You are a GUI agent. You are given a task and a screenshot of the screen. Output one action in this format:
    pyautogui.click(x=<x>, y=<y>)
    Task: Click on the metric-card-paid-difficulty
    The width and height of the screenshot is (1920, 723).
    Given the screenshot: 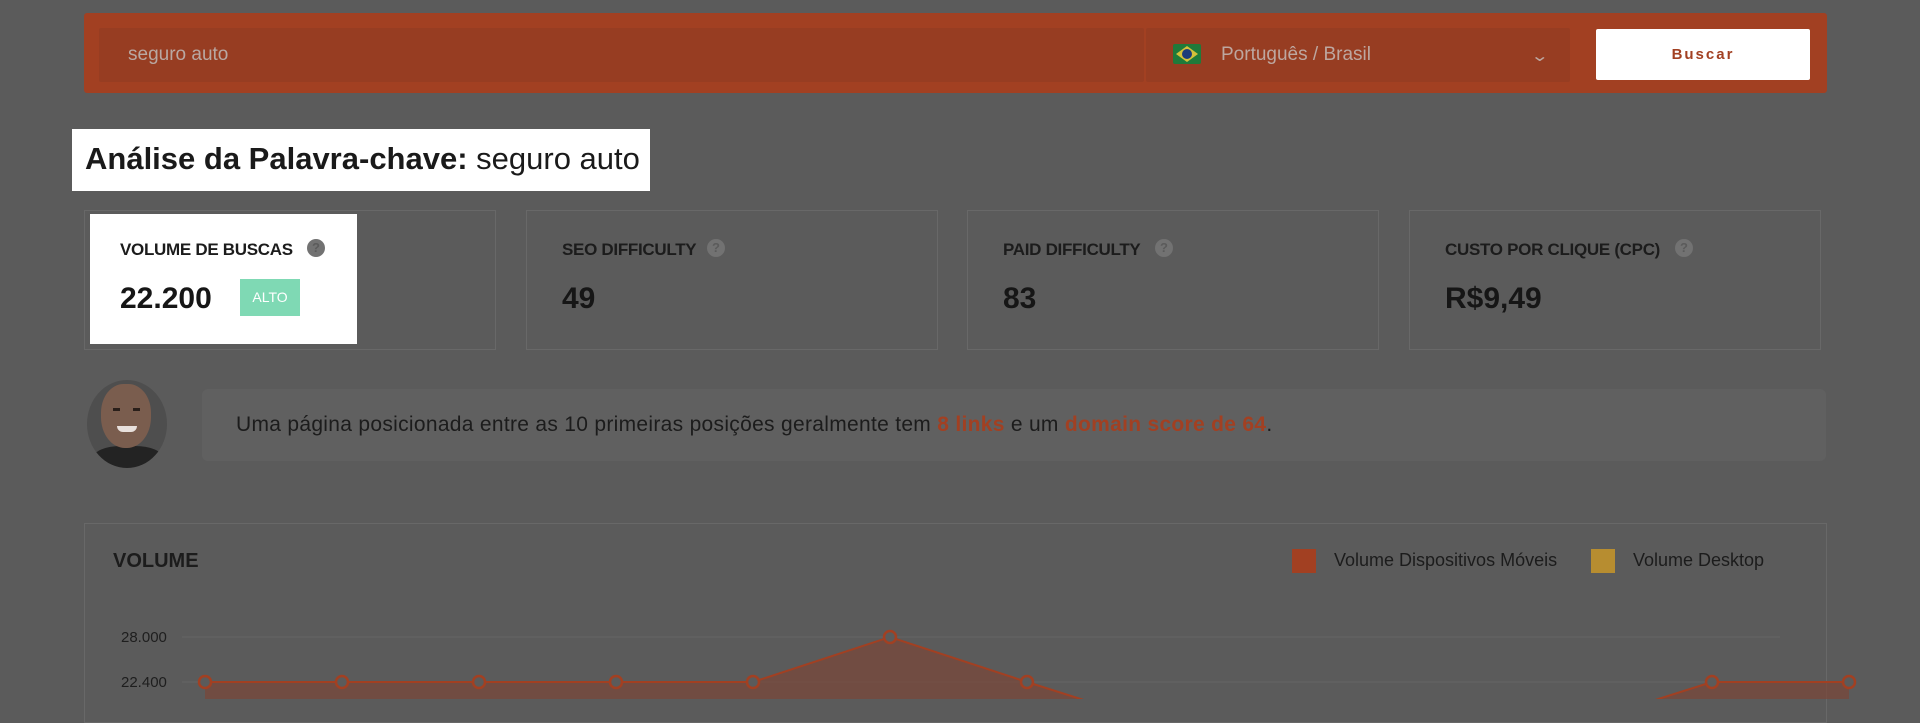 What is the action you would take?
    pyautogui.click(x=1173, y=280)
    